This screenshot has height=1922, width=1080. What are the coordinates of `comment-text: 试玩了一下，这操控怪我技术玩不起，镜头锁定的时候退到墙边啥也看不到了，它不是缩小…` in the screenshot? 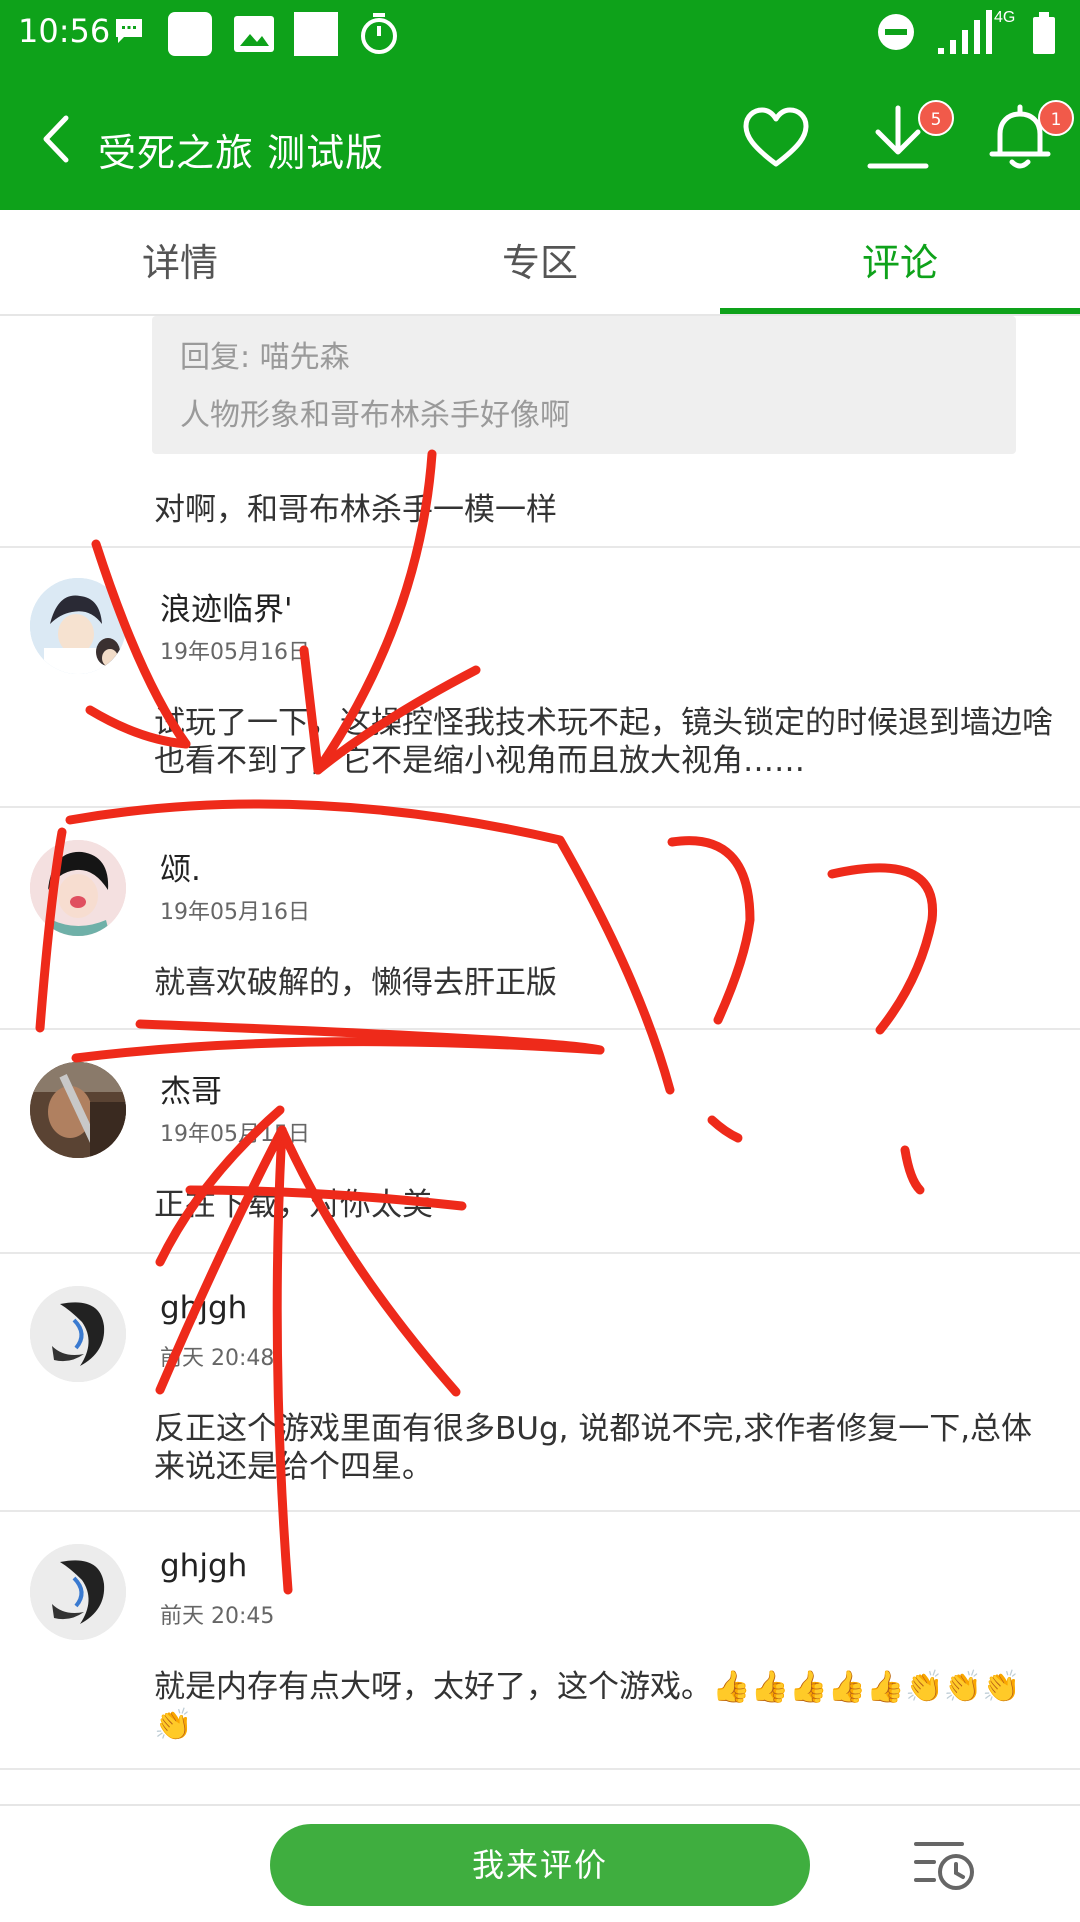 It's located at (603, 742).